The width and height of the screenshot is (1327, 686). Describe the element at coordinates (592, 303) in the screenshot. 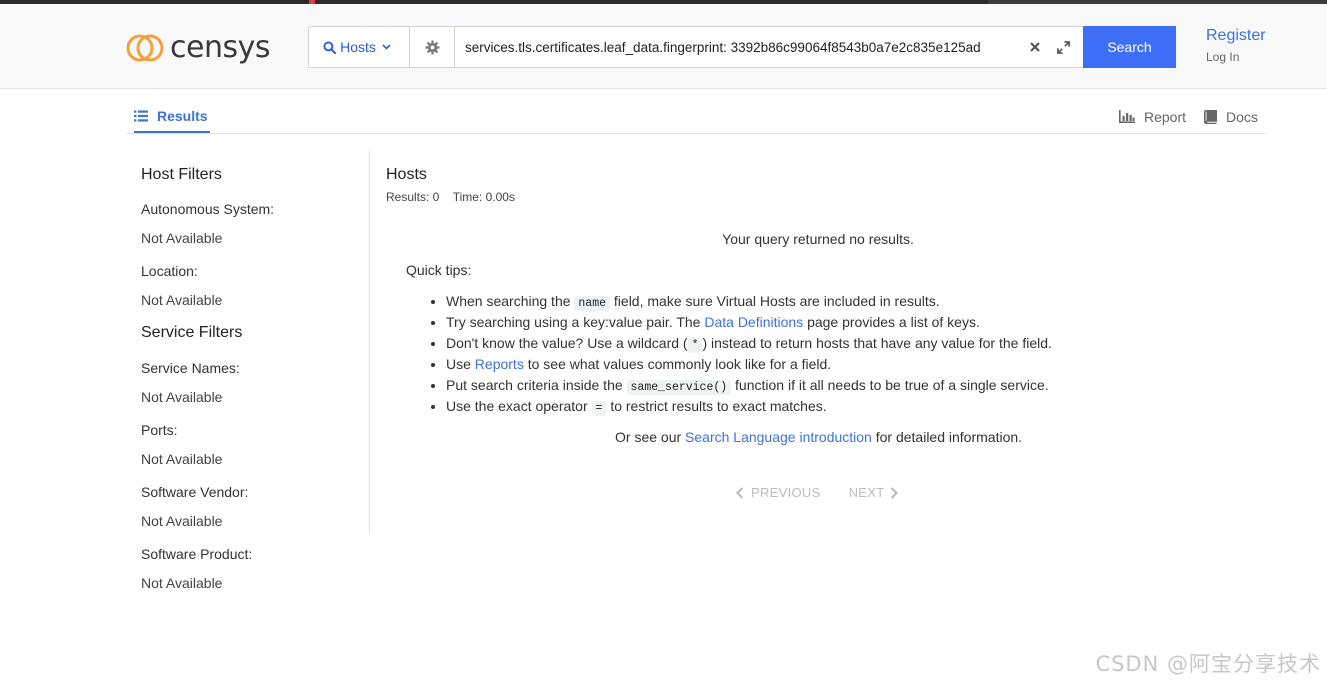

I see `code-snippet: name` at that location.